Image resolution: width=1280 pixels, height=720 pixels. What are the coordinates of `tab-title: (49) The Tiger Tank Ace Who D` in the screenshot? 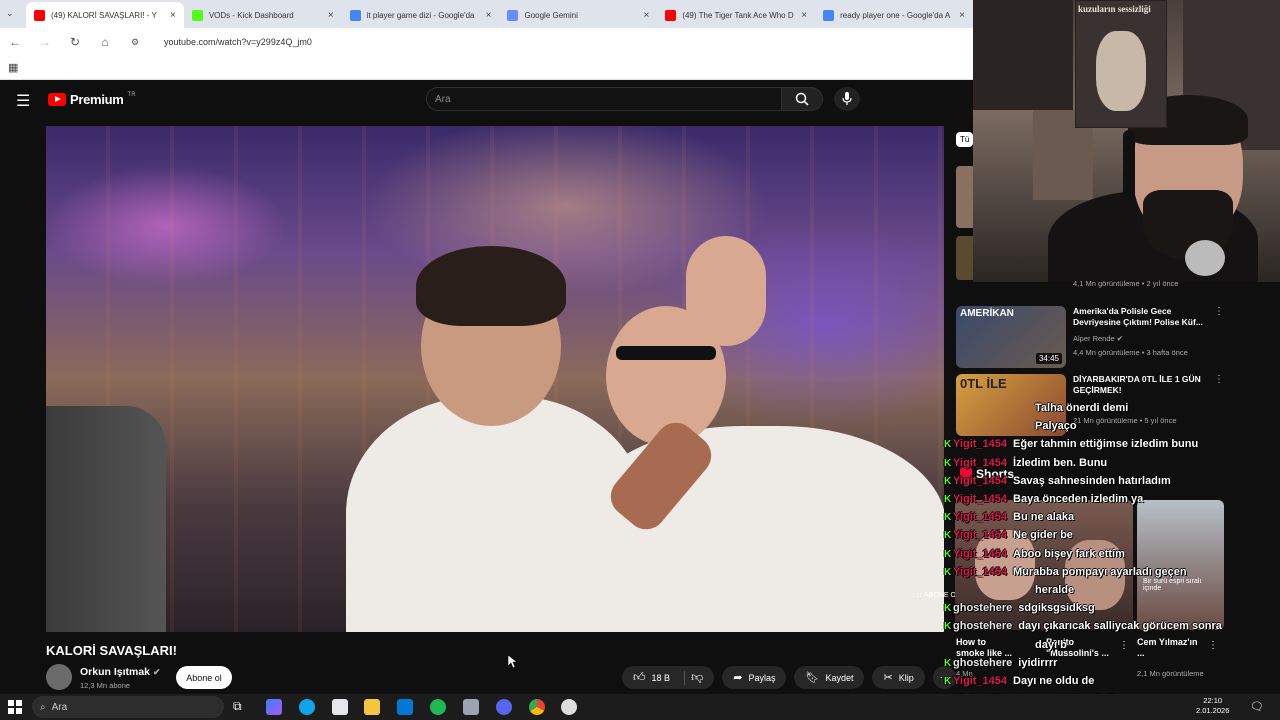 It's located at (738, 15).